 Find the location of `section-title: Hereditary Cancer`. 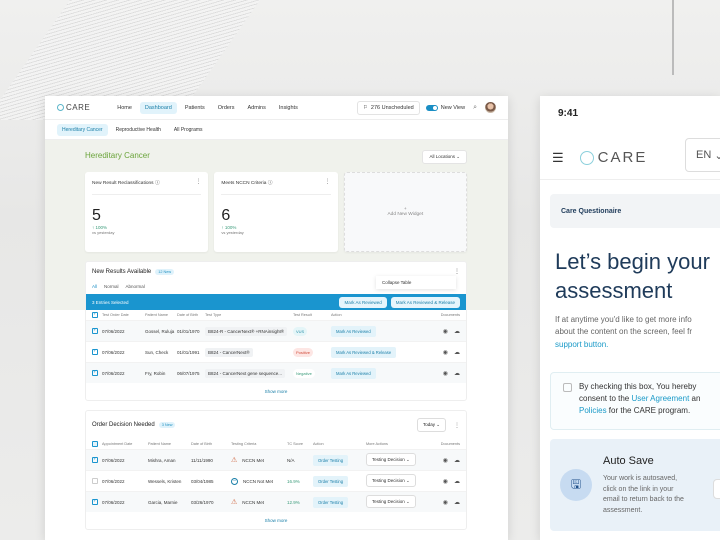

section-title: Hereditary Cancer is located at coordinates (117, 155).